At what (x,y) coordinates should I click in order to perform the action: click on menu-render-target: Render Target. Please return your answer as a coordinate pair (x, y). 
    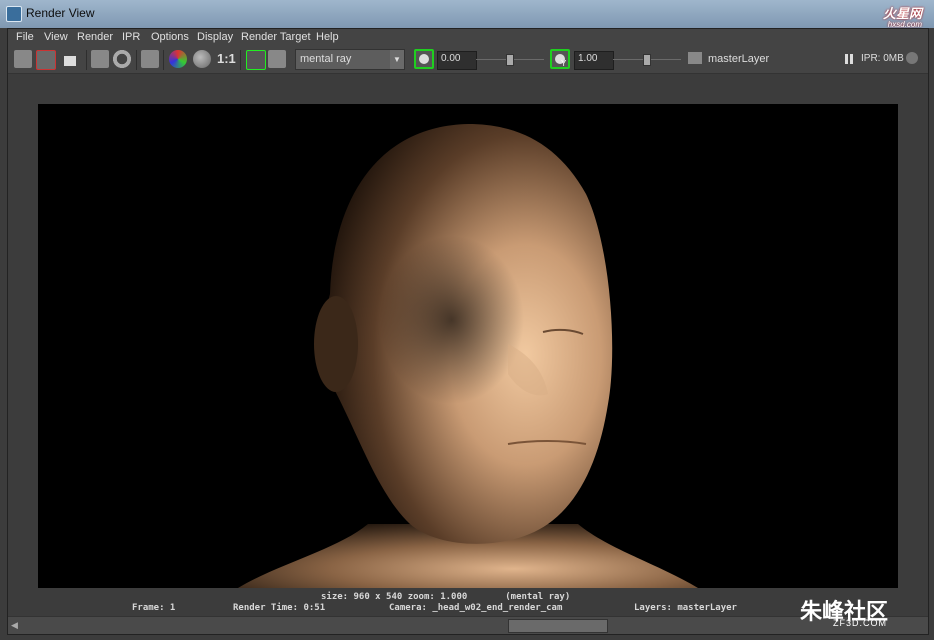
    Looking at the image, I should click on (276, 37).